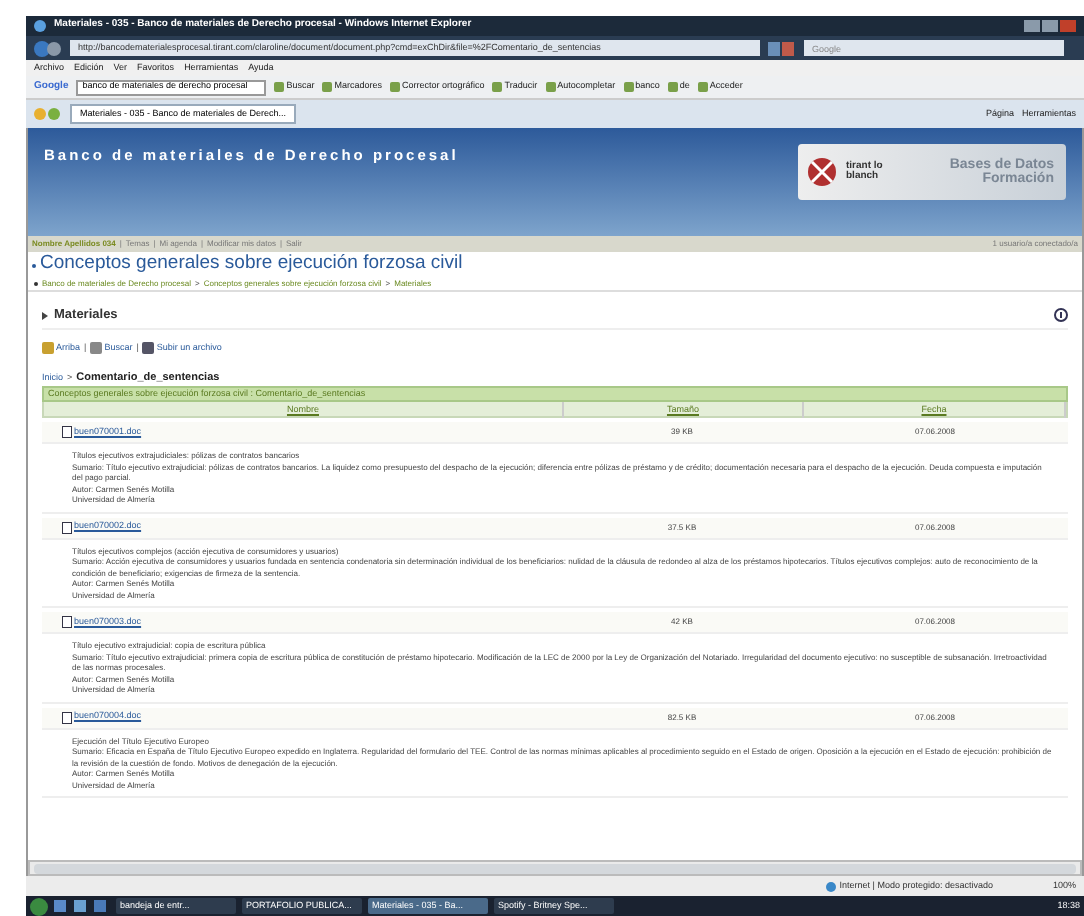  Describe the element at coordinates (822, 172) in the screenshot. I see `logo-drawing` at that location.